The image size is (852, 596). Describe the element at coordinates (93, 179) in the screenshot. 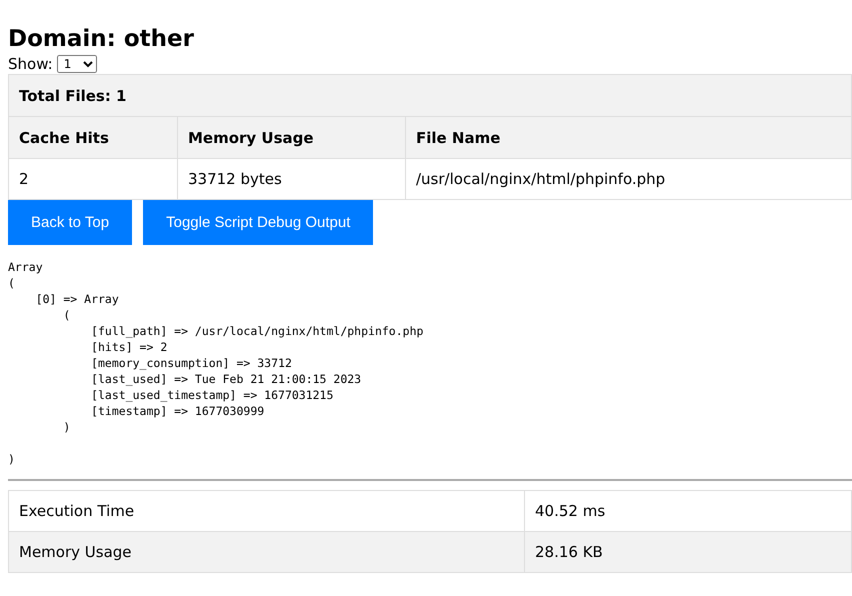

I see `table-cell: 2` at that location.